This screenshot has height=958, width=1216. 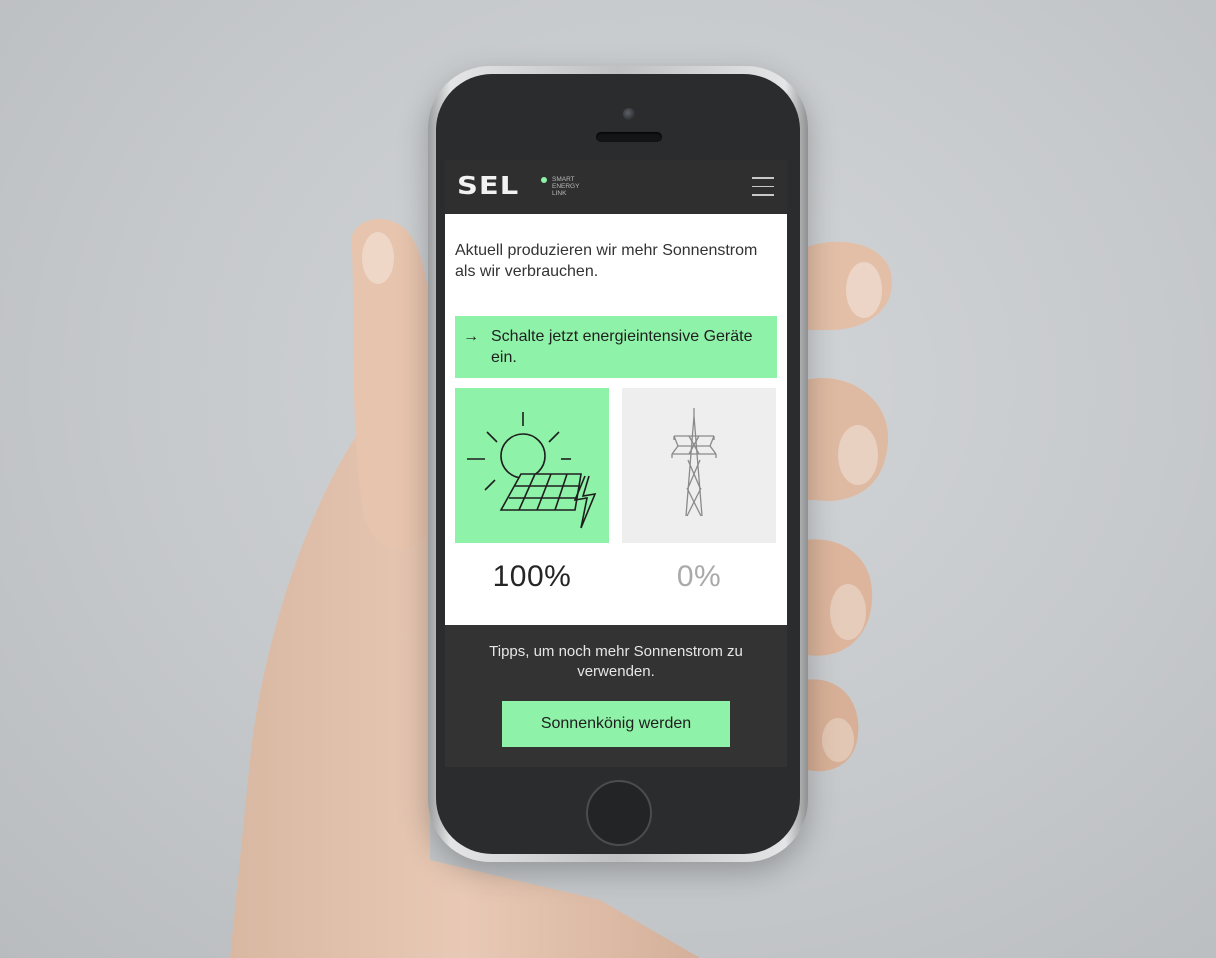 What do you see at coordinates (619, 813) in the screenshot?
I see `home-button` at bounding box center [619, 813].